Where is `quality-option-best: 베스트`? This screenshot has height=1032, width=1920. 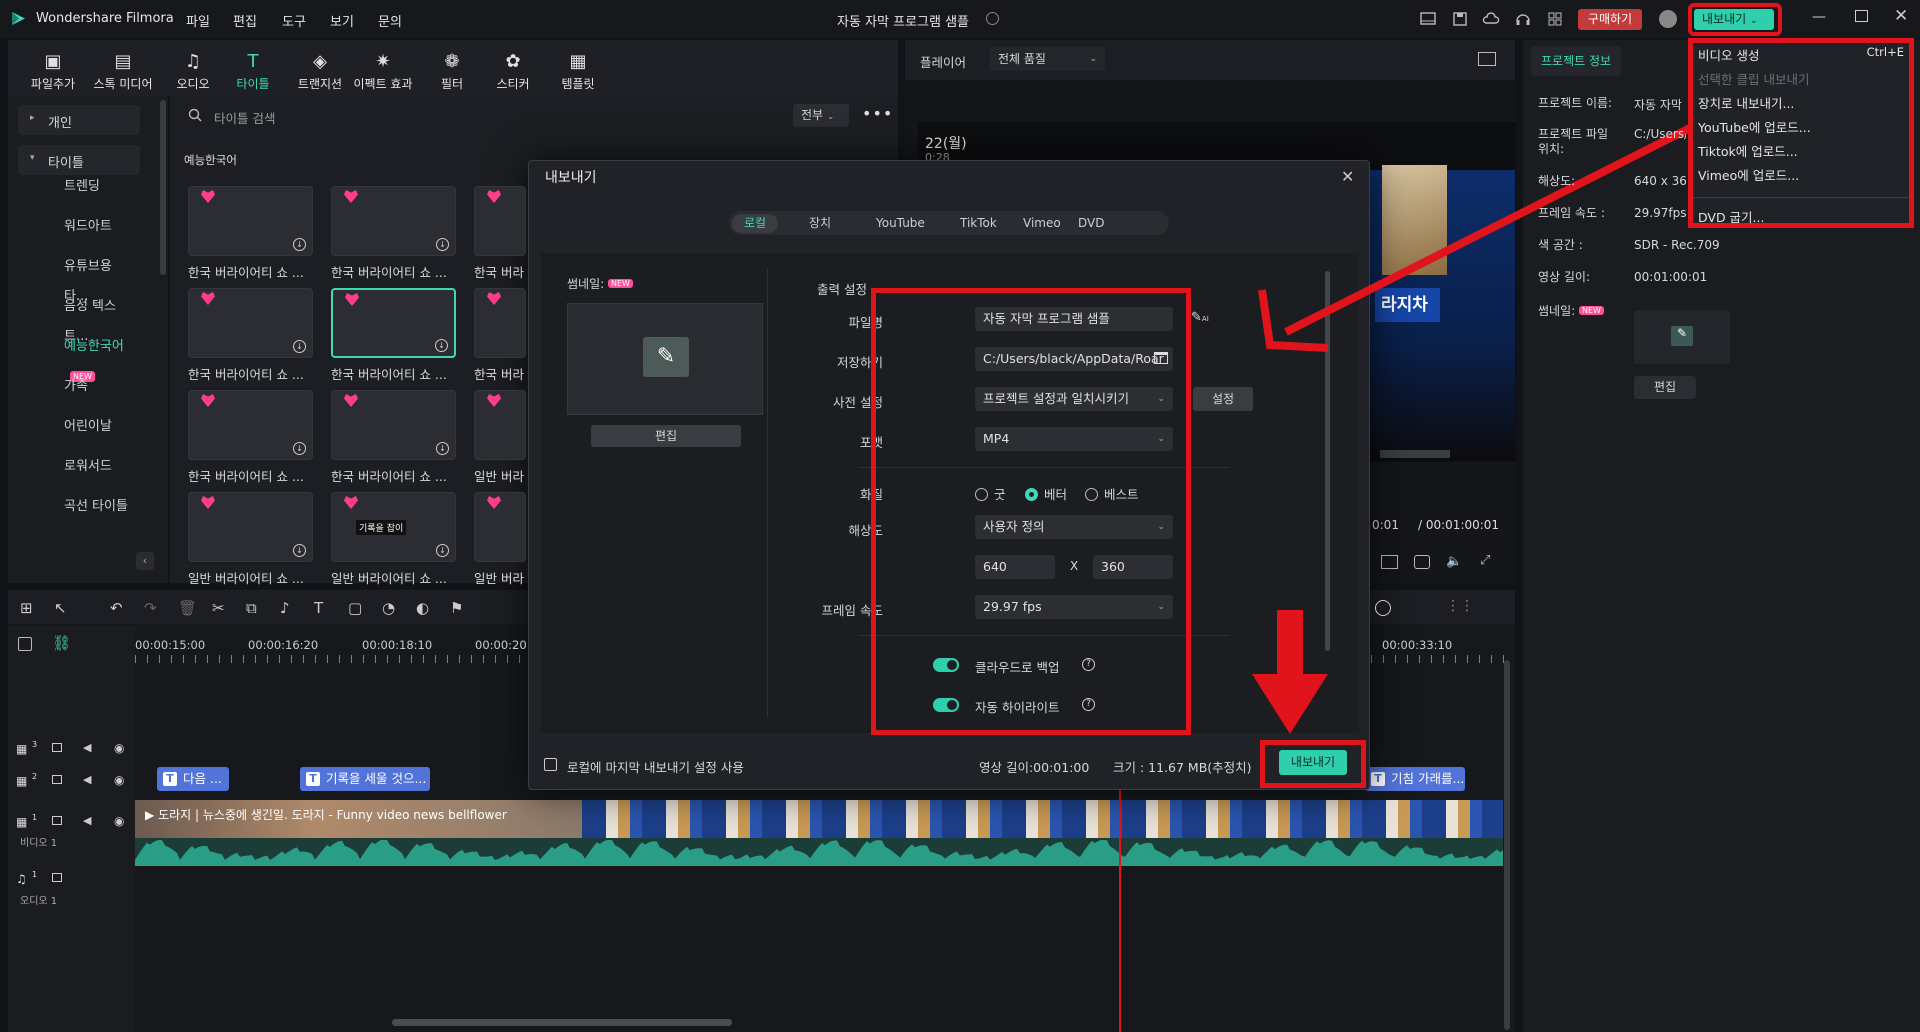
quality-option-best: 베스트 is located at coordinates (1112, 493).